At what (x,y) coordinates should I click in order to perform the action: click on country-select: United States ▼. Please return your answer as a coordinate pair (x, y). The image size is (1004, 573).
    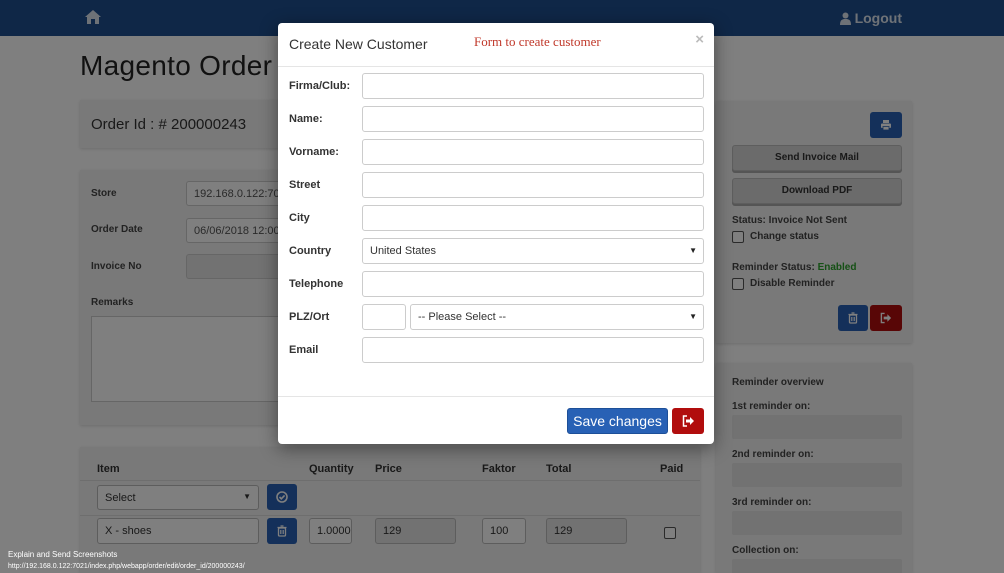
    Looking at the image, I should click on (533, 251).